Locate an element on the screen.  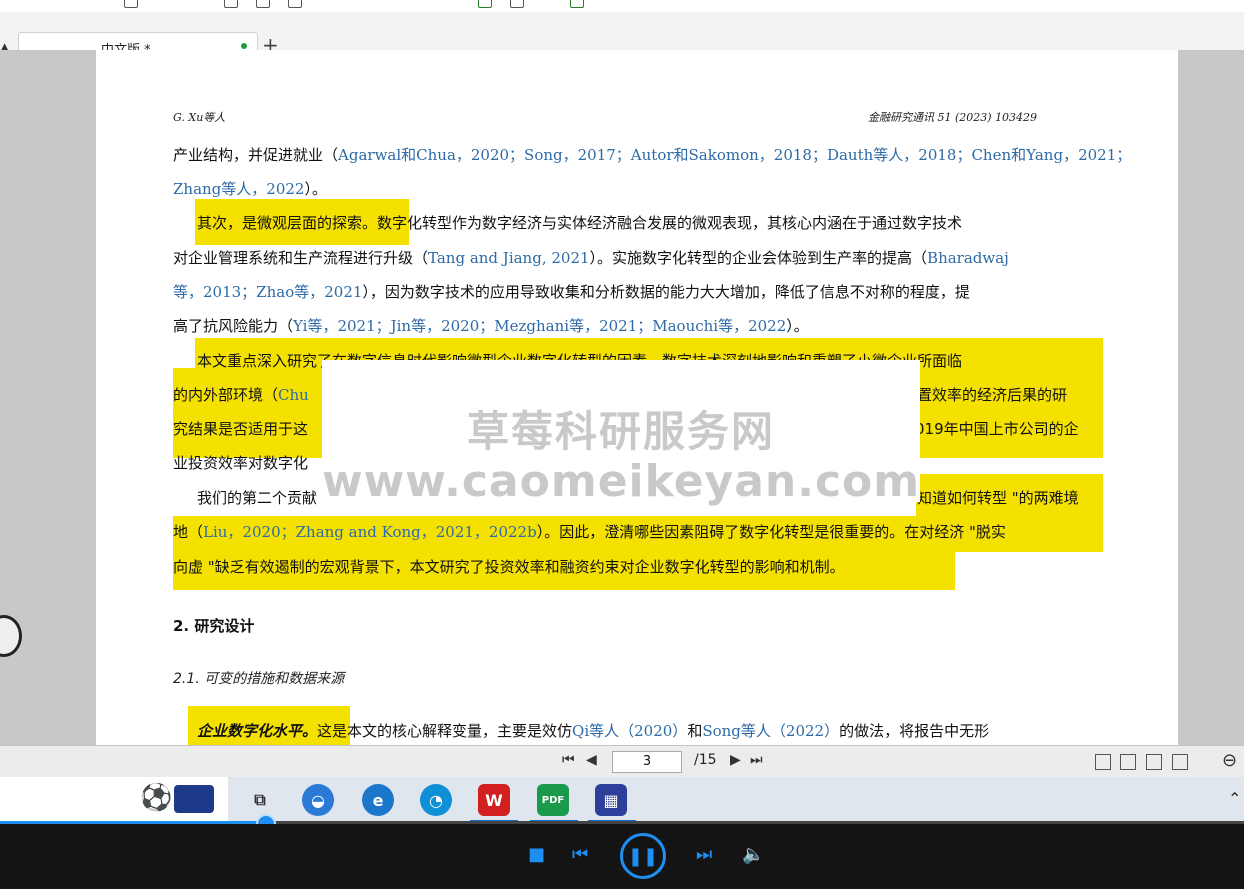
watermark-title: 草莓科研服务网 is located at coordinates (620, 431).